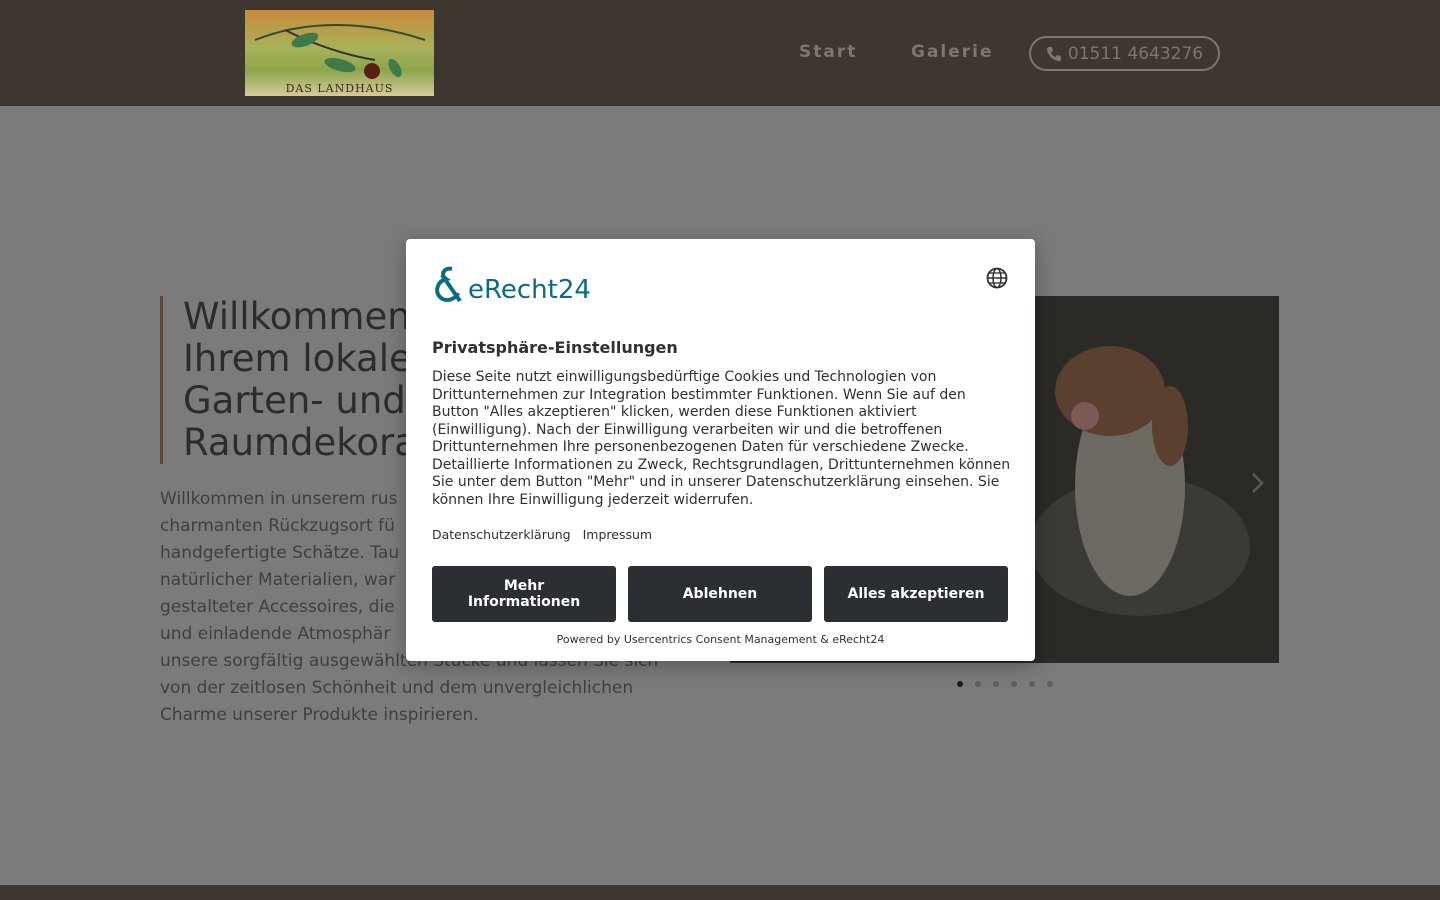 This screenshot has height=900, width=1440. Describe the element at coordinates (1135, 53) in the screenshot. I see `phone-number: 01511 4643276` at that location.